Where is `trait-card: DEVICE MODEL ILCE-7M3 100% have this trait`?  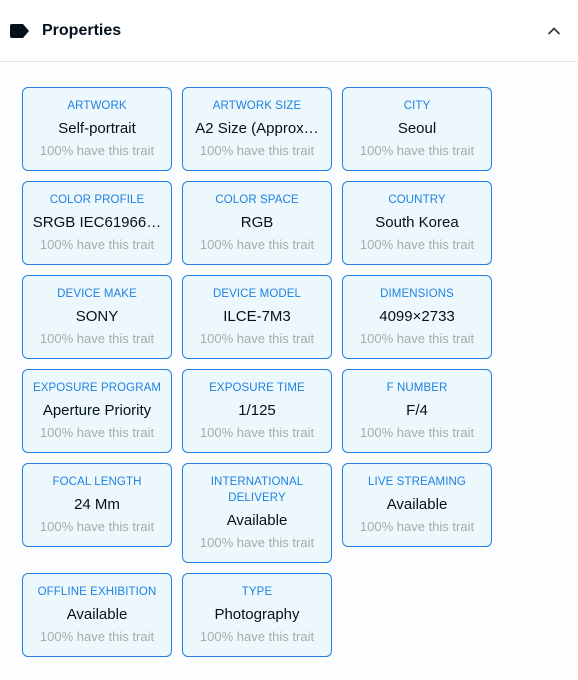
trait-card: DEVICE MODEL ILCE-7M3 100% have this trait is located at coordinates (257, 317).